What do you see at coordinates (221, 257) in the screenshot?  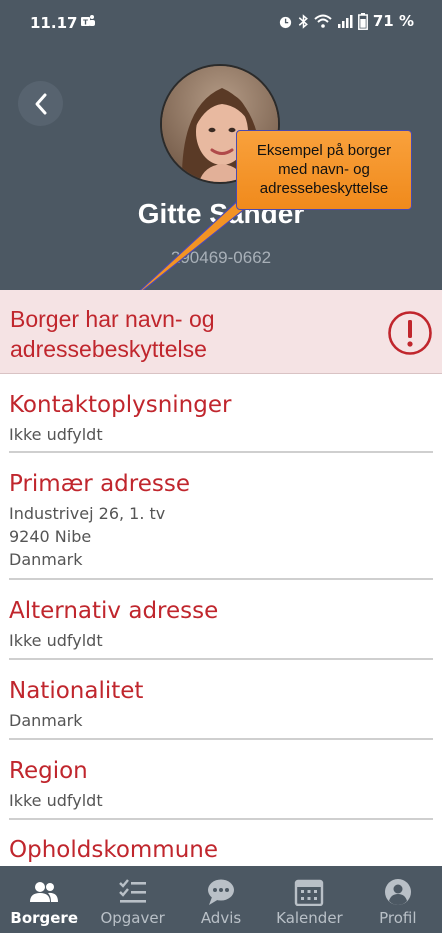 I see `patient-cpr: 290469-0662` at bounding box center [221, 257].